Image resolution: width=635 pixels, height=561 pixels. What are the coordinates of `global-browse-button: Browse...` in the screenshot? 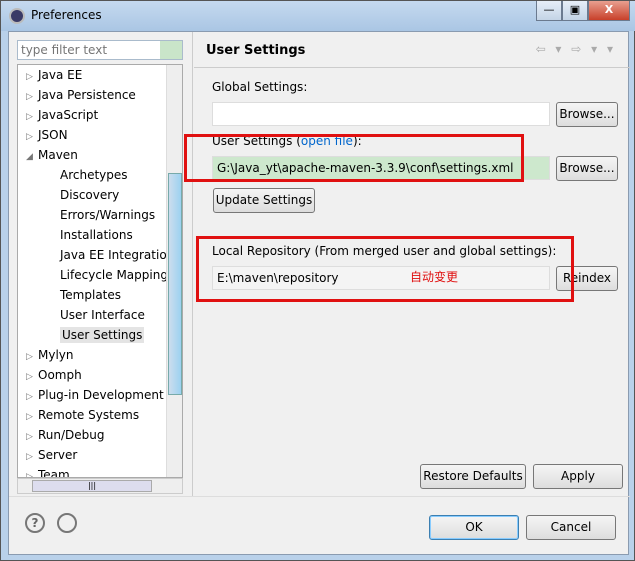 It's located at (587, 114).